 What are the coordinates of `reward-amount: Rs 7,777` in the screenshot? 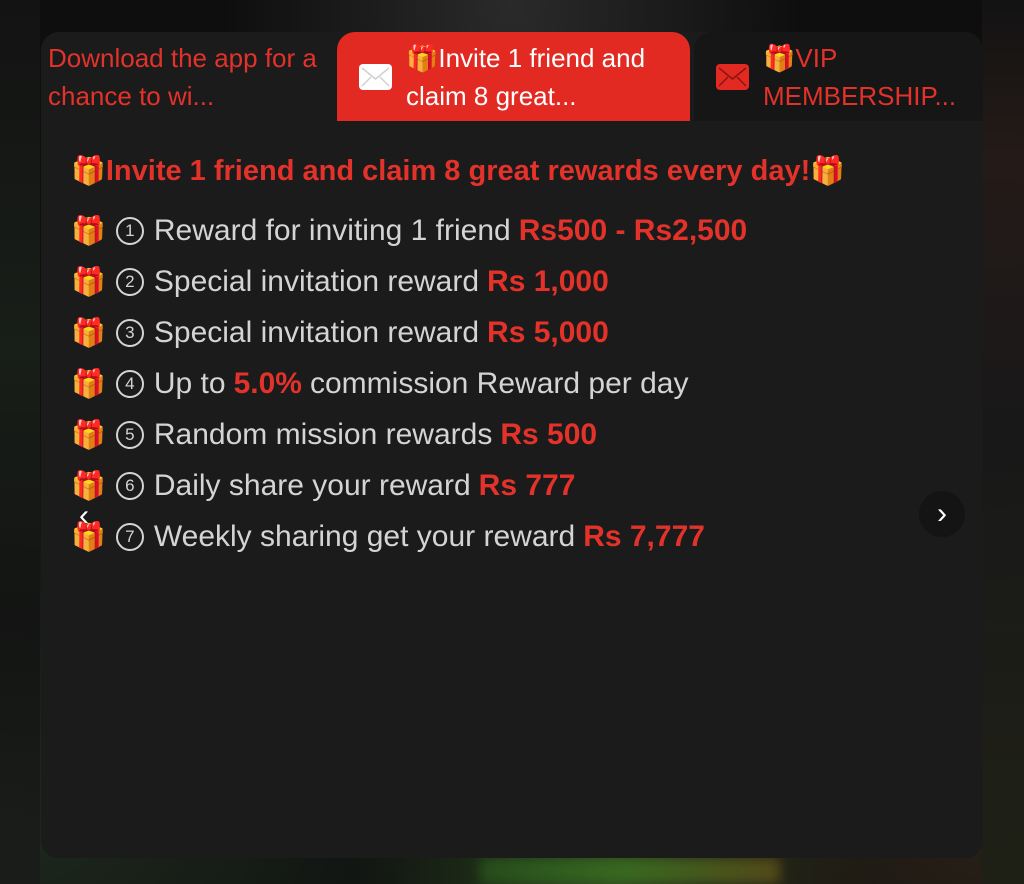 It's located at (644, 536).